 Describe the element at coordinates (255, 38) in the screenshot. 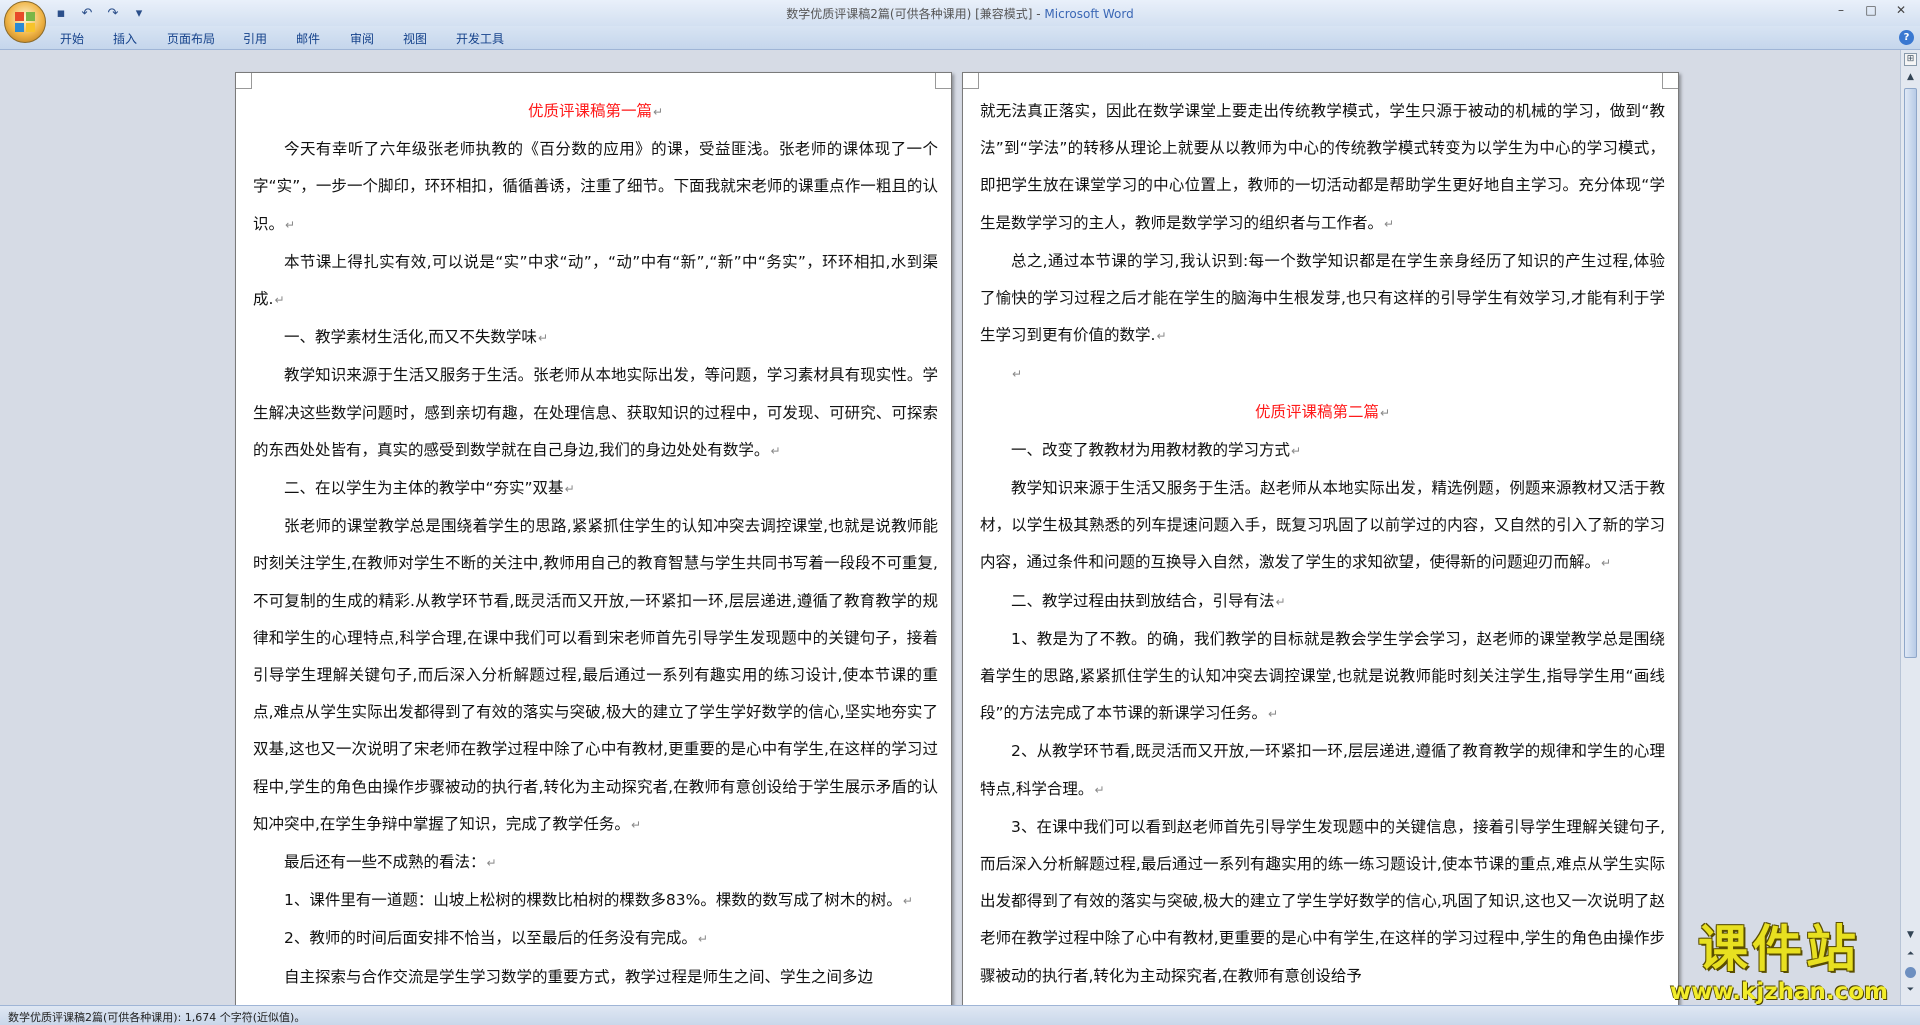

I see `tab-references: 引用` at that location.